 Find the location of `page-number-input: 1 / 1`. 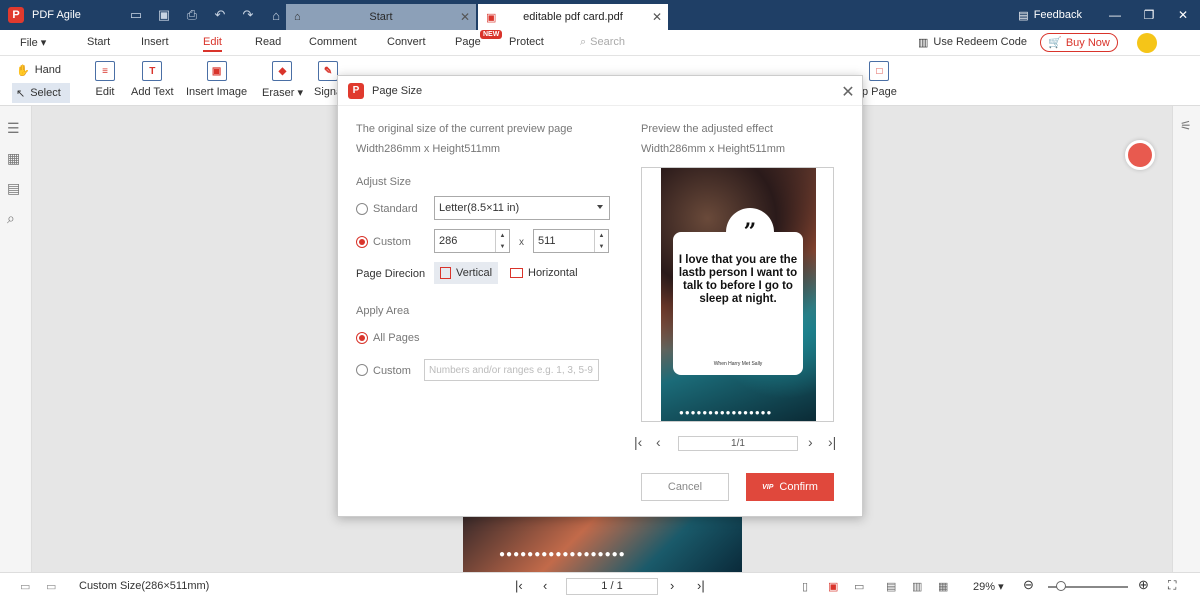

page-number-input: 1 / 1 is located at coordinates (612, 586).